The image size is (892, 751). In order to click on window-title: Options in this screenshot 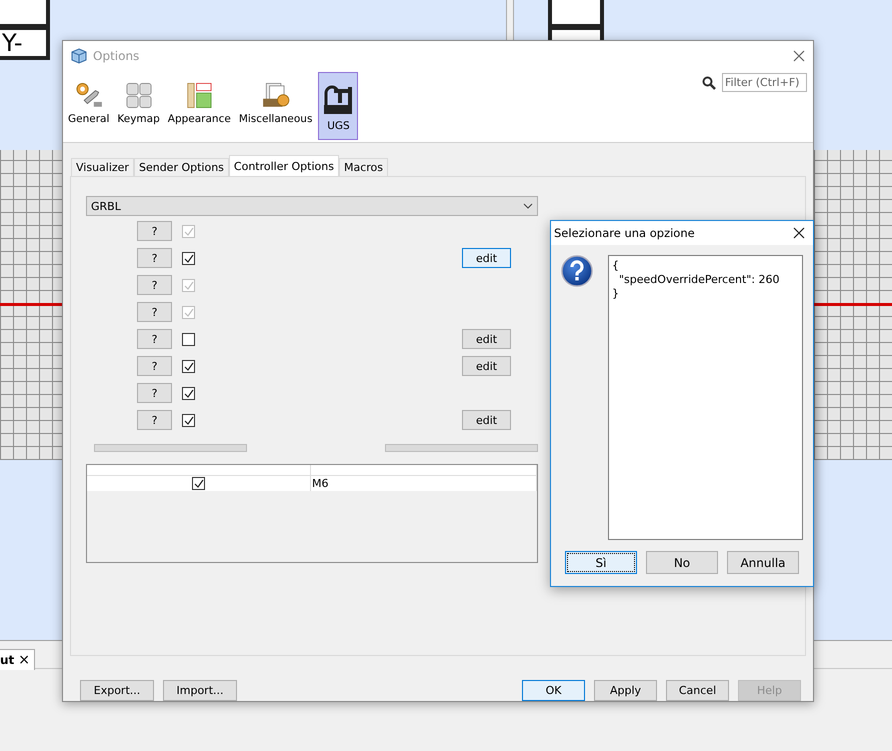, I will do `click(116, 55)`.